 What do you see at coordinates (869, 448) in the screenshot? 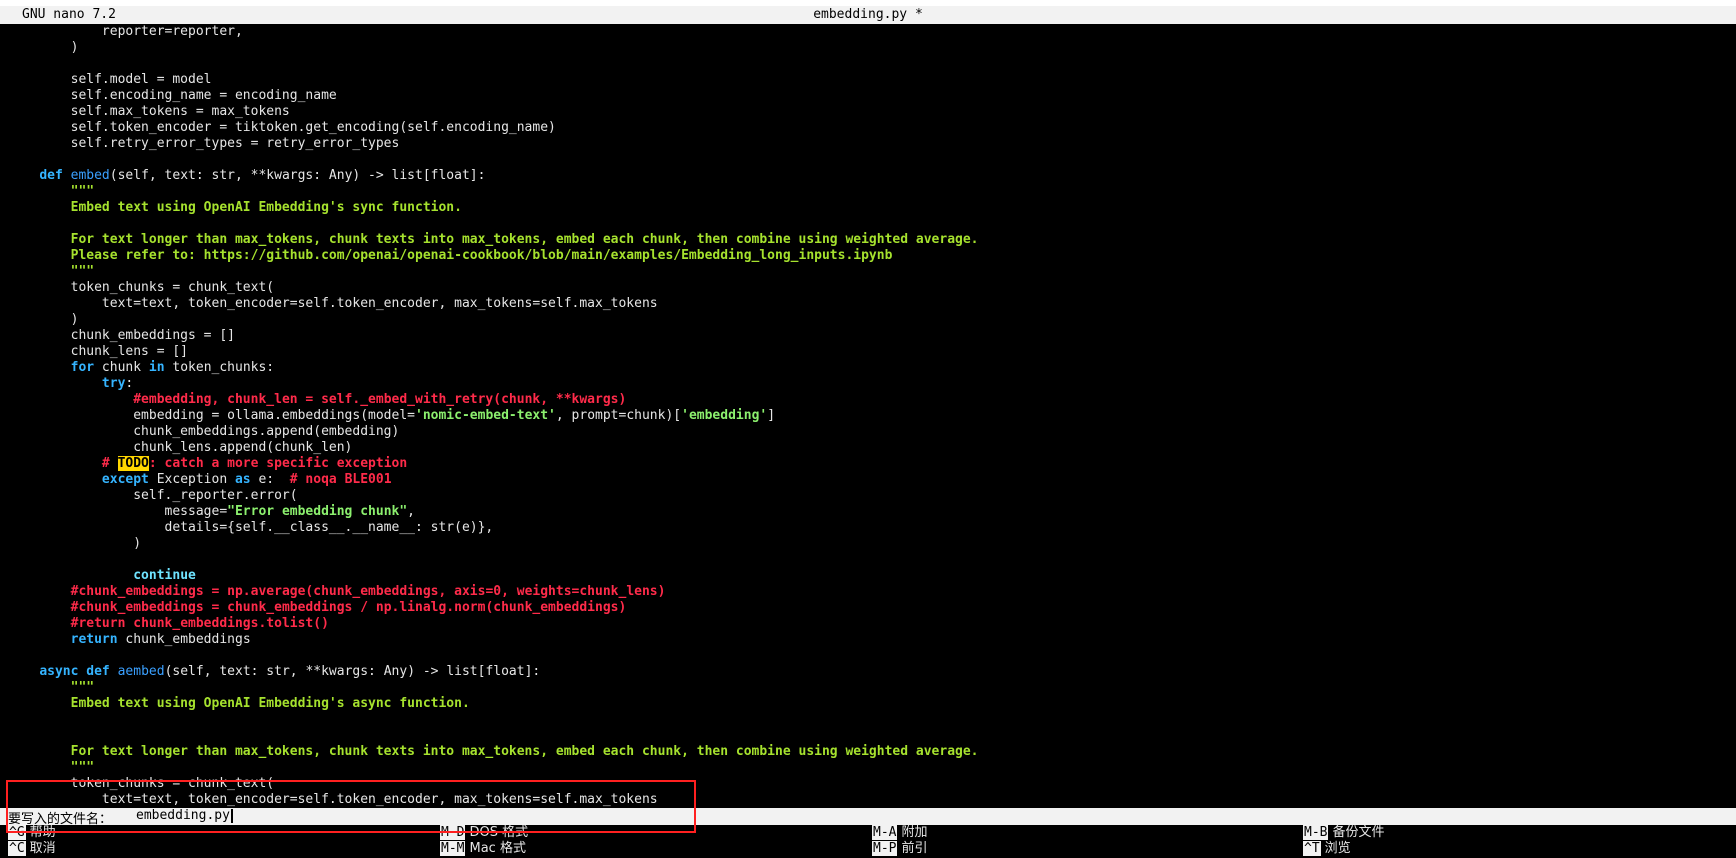
I see `code-line: chunk_lens.append(chunk_len)` at bounding box center [869, 448].